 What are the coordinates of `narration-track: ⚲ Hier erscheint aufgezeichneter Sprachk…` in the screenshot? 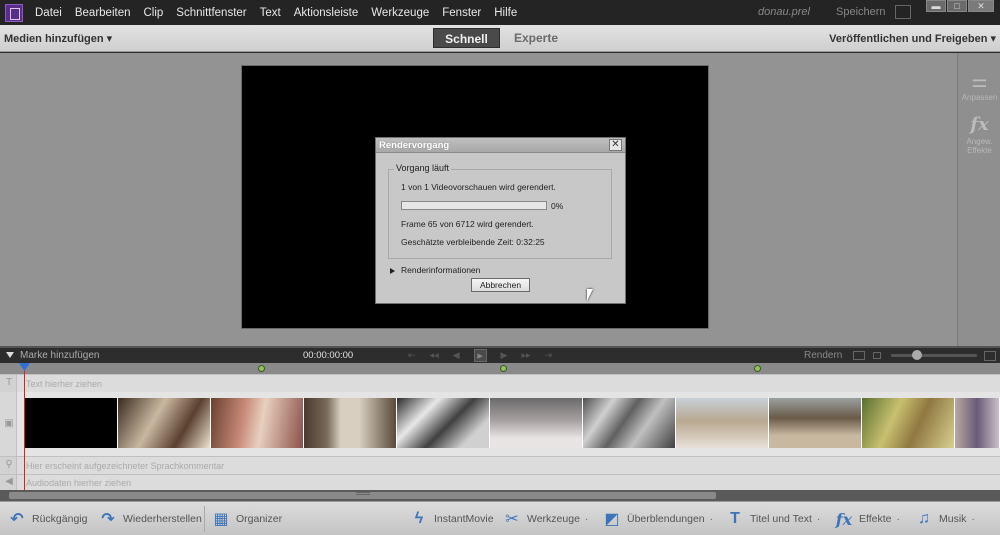 It's located at (500, 465).